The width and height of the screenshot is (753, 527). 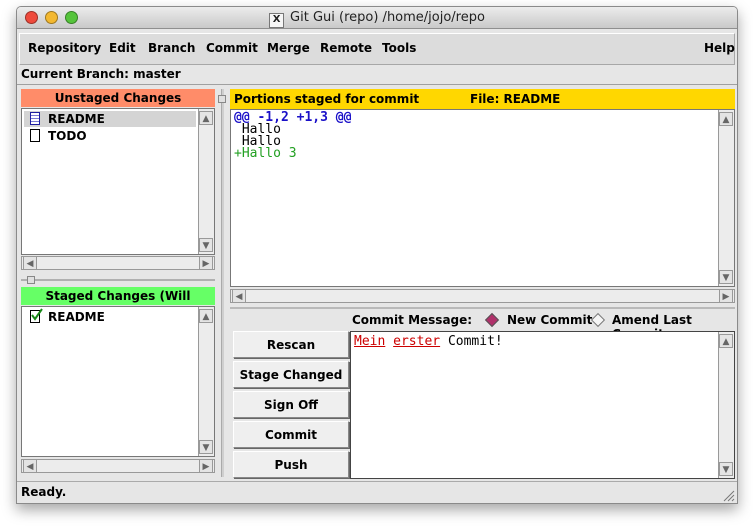 What do you see at coordinates (67, 136) in the screenshot?
I see `file-name: TODO` at bounding box center [67, 136].